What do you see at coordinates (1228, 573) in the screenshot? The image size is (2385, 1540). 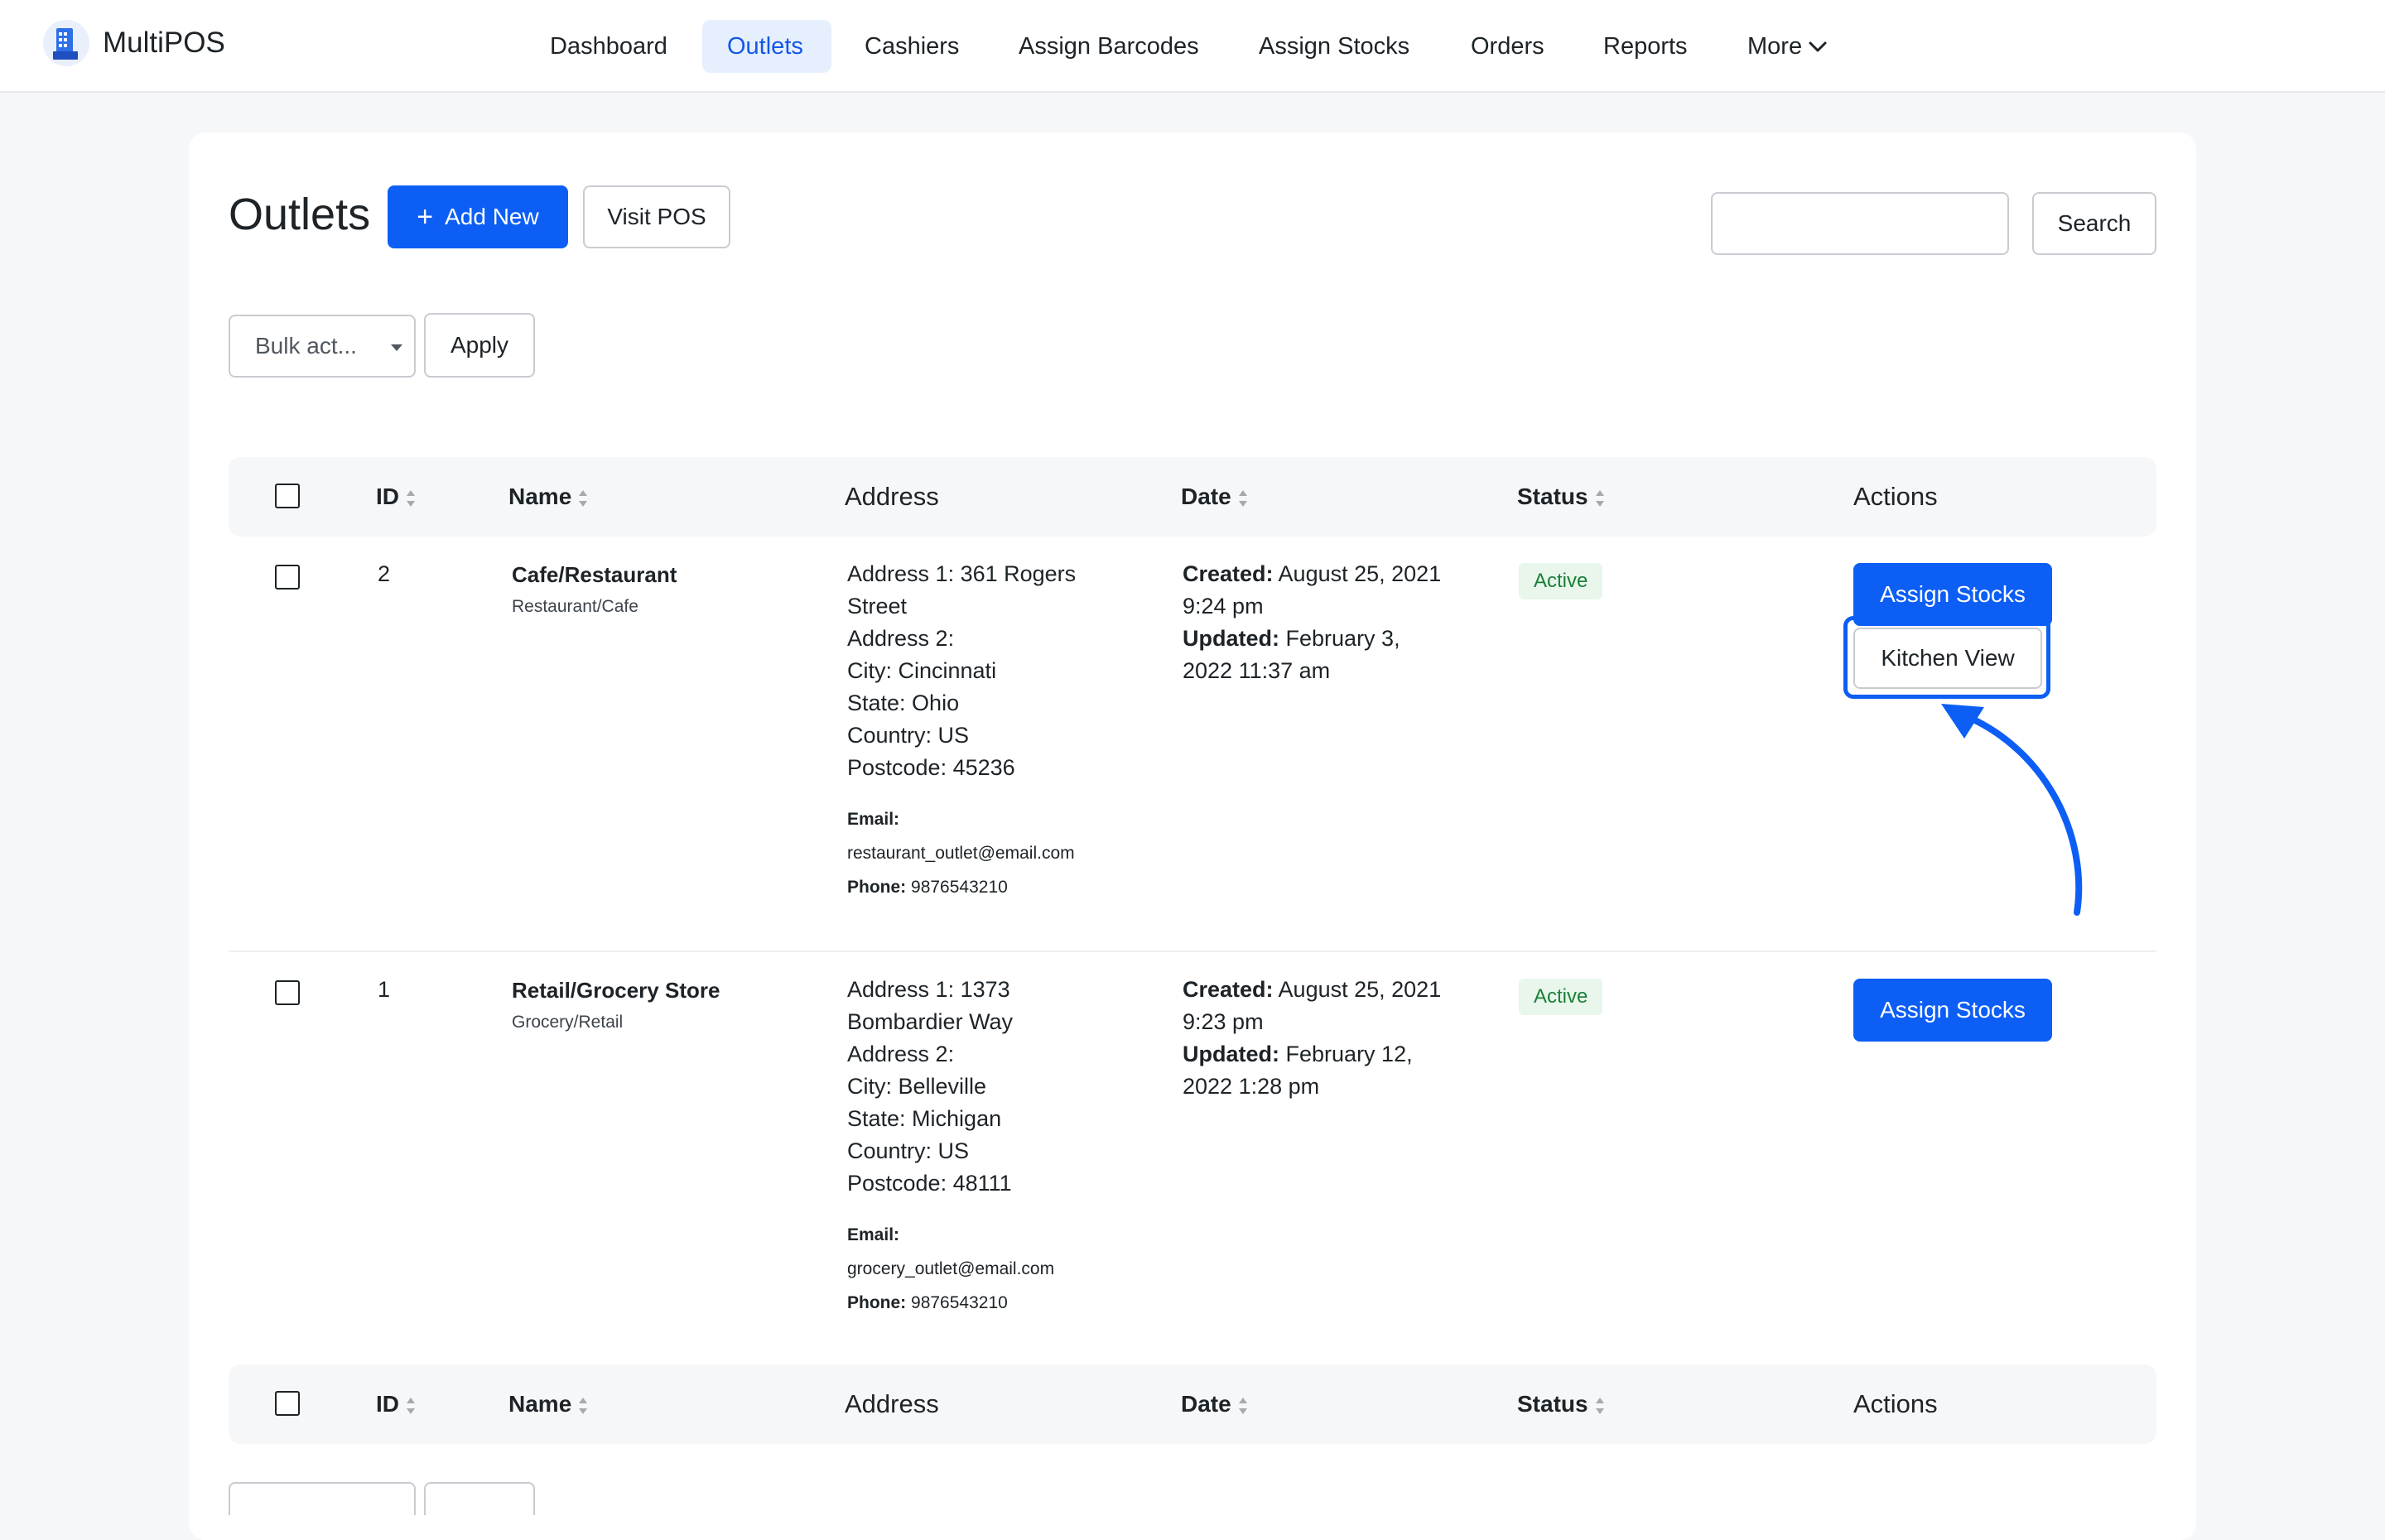 I see `created-label: Created:` at bounding box center [1228, 573].